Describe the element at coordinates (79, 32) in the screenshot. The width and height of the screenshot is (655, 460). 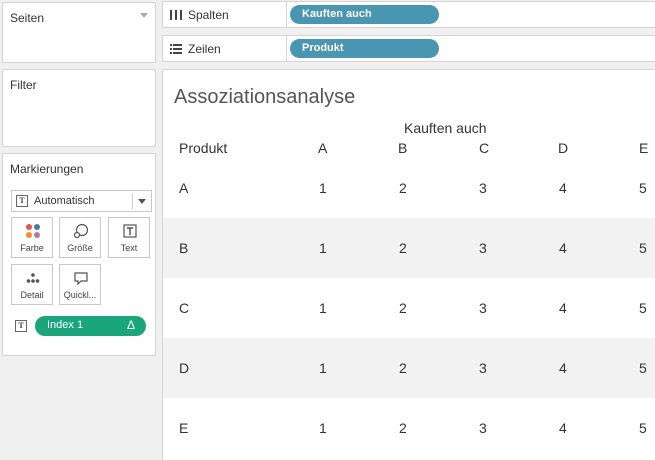
I see `pages-card: Seiten` at that location.